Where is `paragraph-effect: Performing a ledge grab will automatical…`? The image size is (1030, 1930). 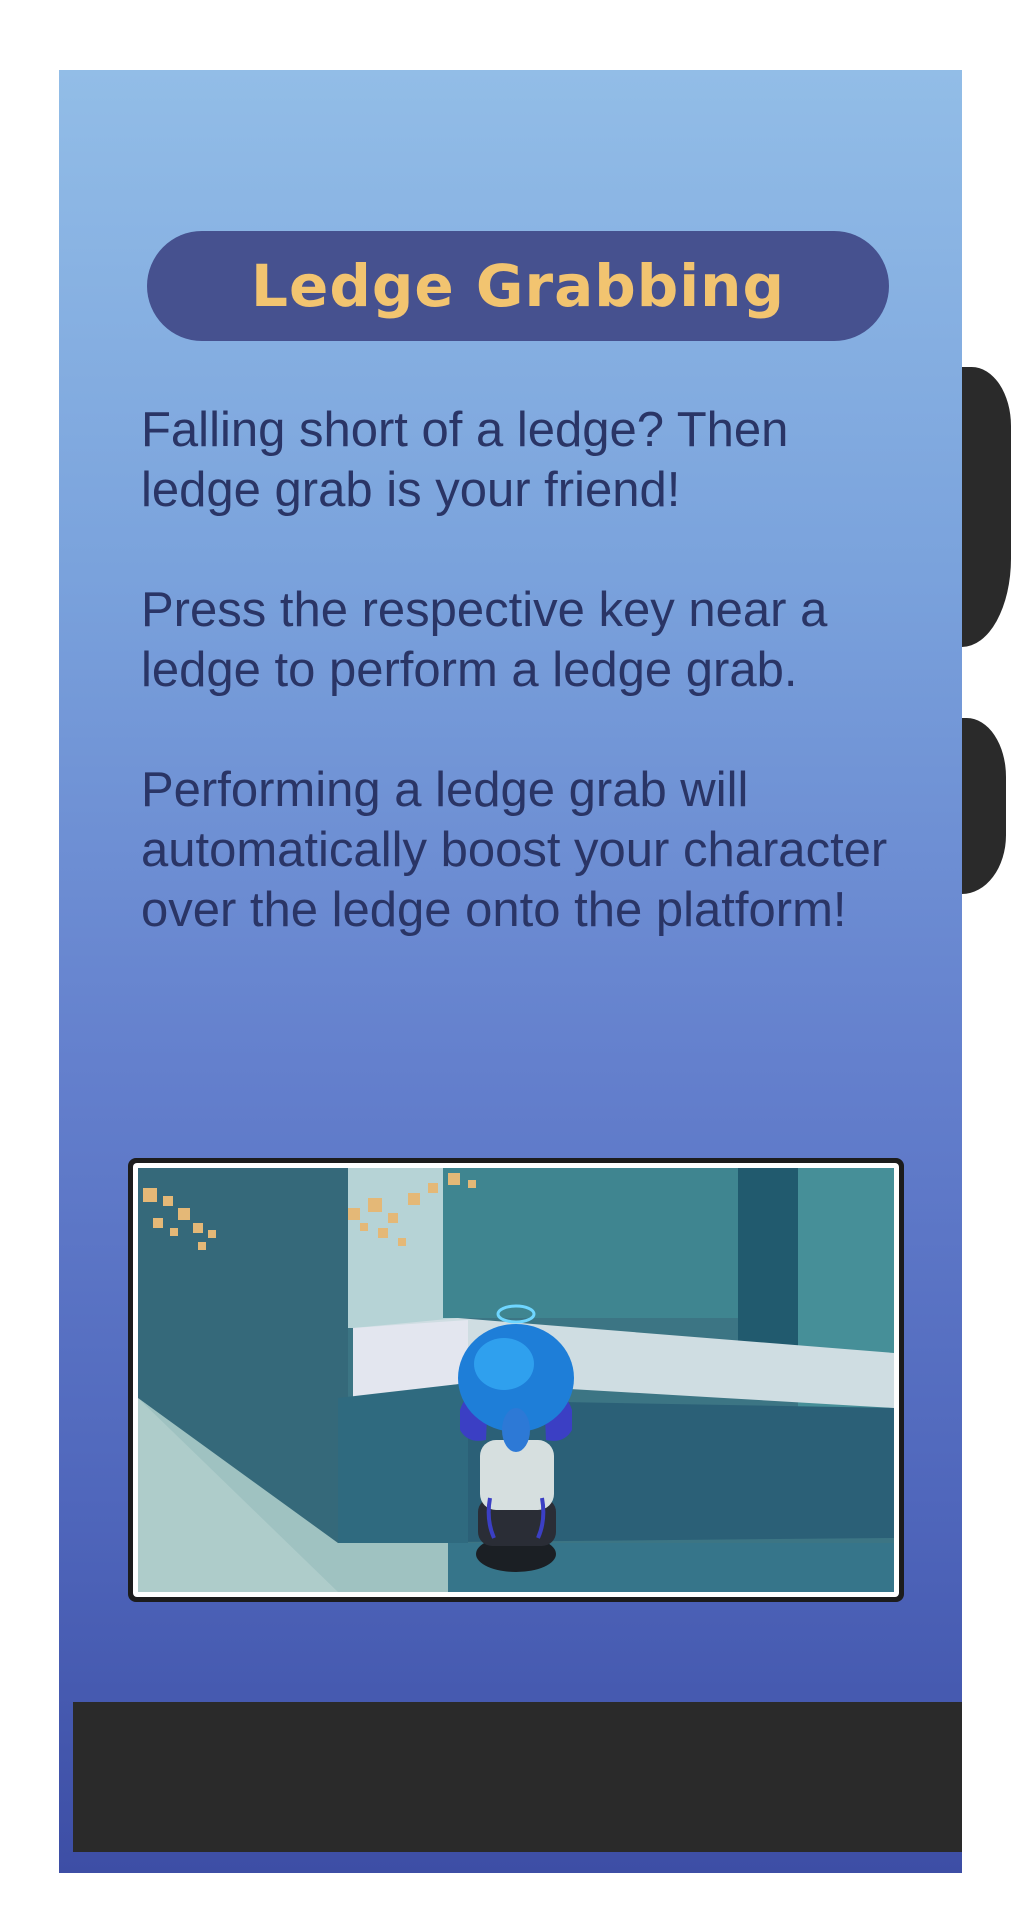 paragraph-effect: Performing a ledge grab will automatical… is located at coordinates (514, 850).